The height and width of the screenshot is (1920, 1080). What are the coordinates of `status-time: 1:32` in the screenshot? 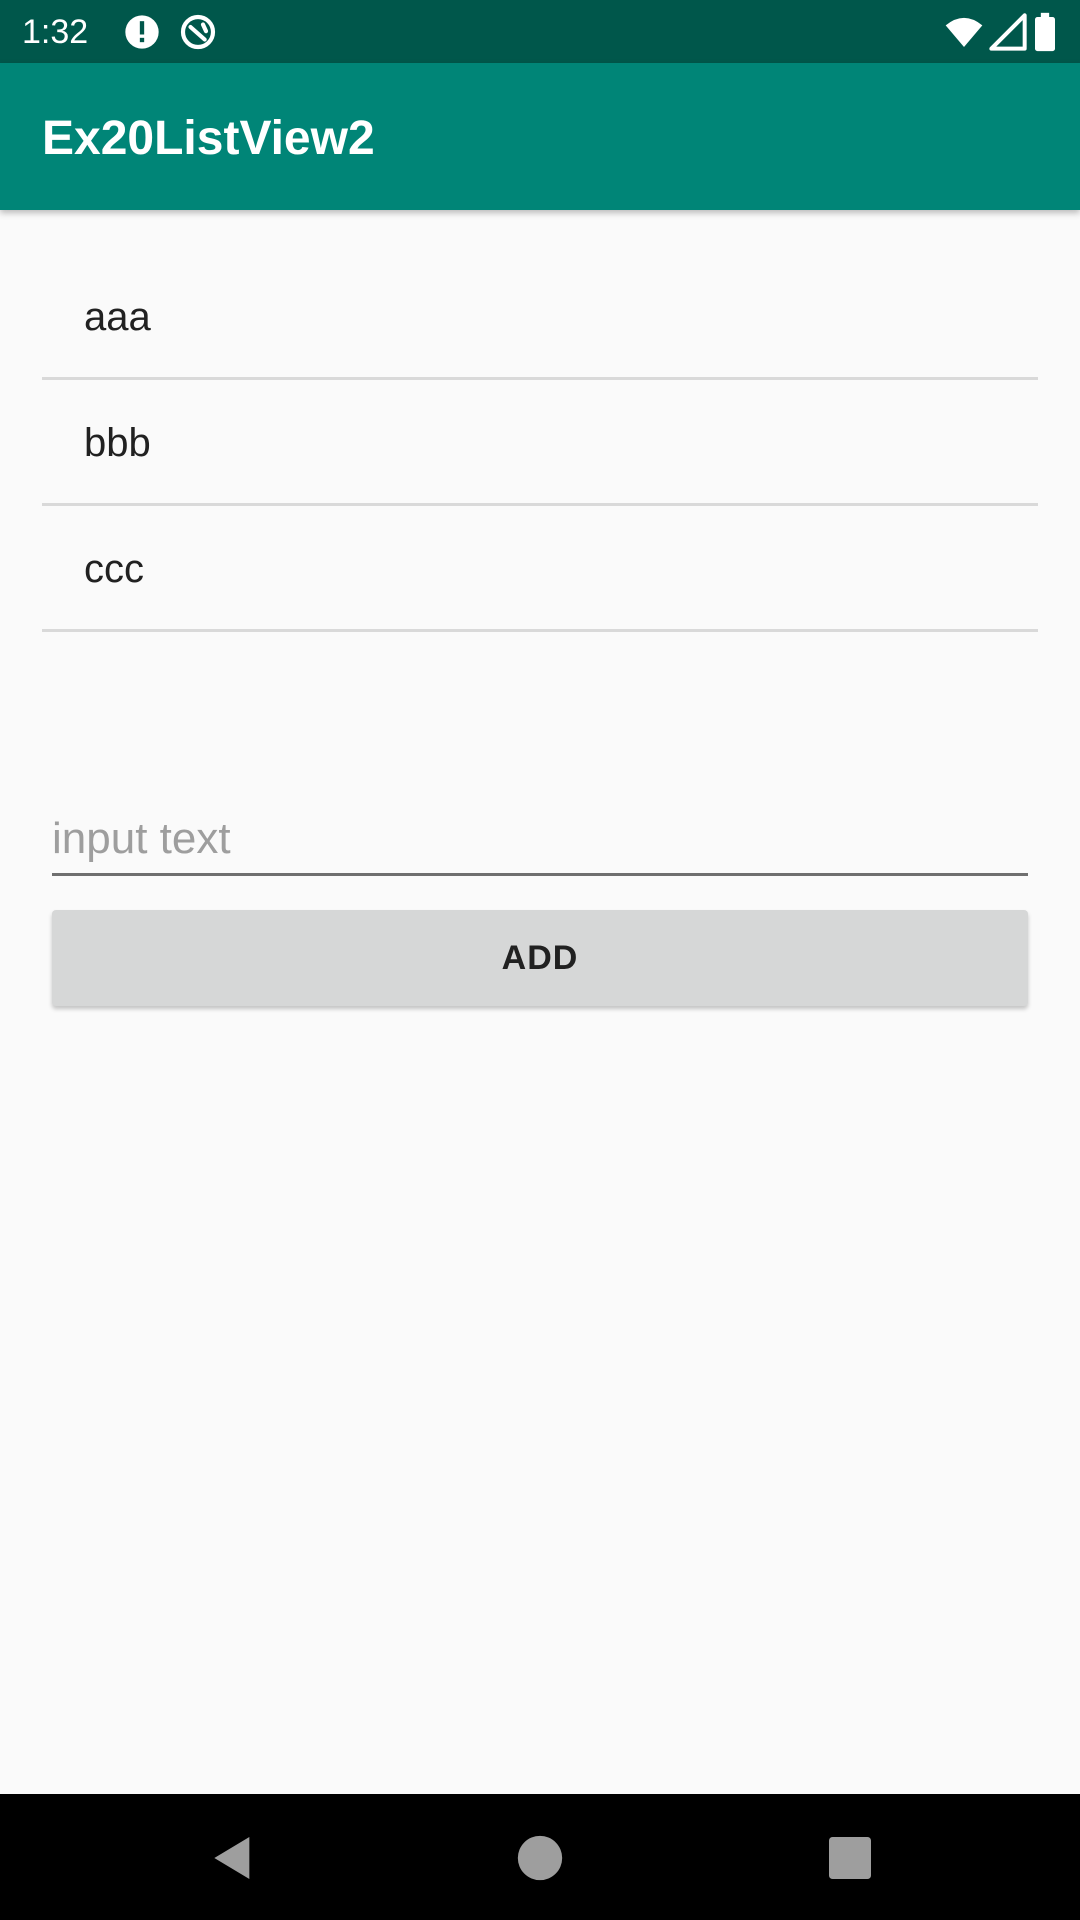 It's located at (55, 32).